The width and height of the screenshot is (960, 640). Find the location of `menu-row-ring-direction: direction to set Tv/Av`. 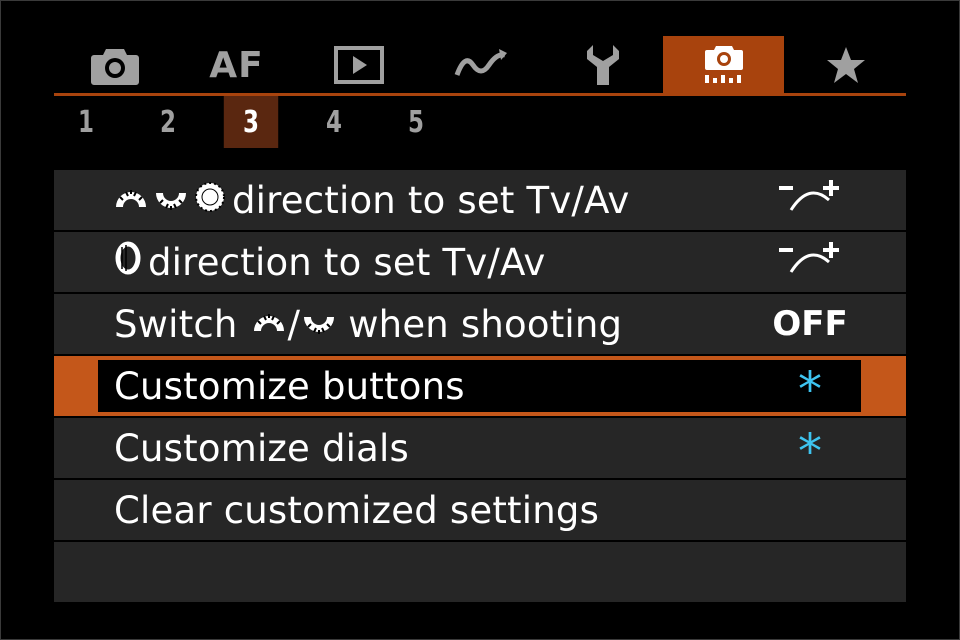

menu-row-ring-direction: direction to set Tv/Av is located at coordinates (480, 262).